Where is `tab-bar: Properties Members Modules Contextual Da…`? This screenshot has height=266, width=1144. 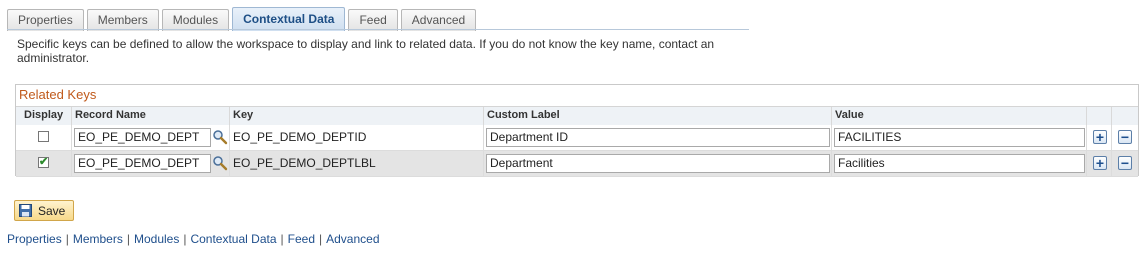 tab-bar: Properties Members Modules Contextual Da… is located at coordinates (243, 19).